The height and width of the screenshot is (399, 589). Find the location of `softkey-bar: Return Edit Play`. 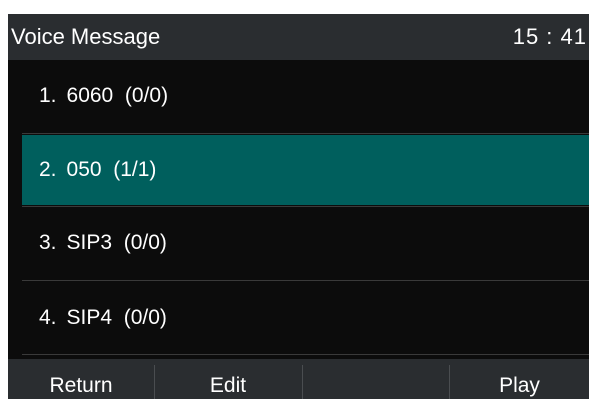

softkey-bar: Return Edit Play is located at coordinates (298, 379).